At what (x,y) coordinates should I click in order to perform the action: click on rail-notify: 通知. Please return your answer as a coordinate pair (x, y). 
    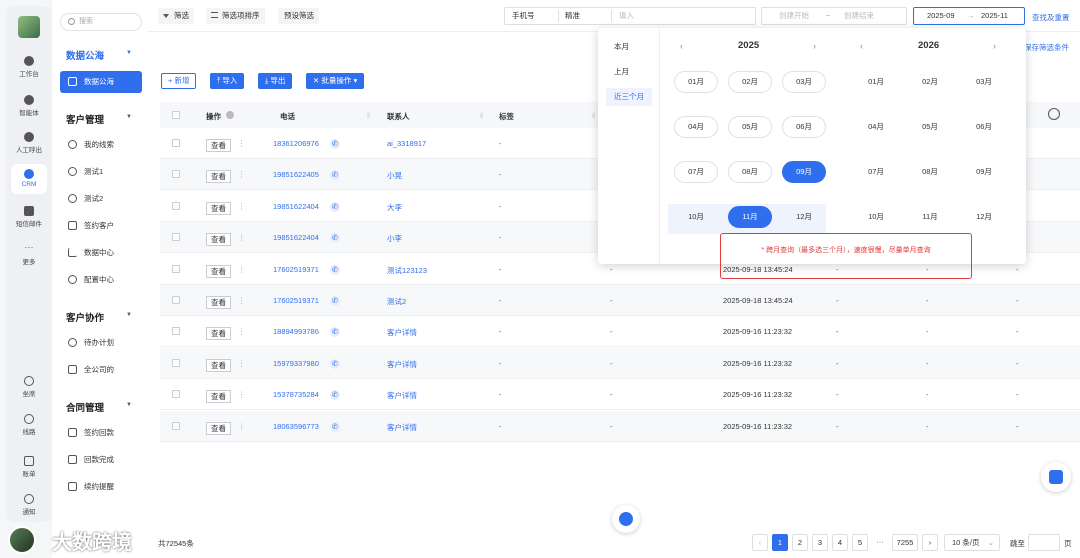
    Looking at the image, I should click on (29, 505).